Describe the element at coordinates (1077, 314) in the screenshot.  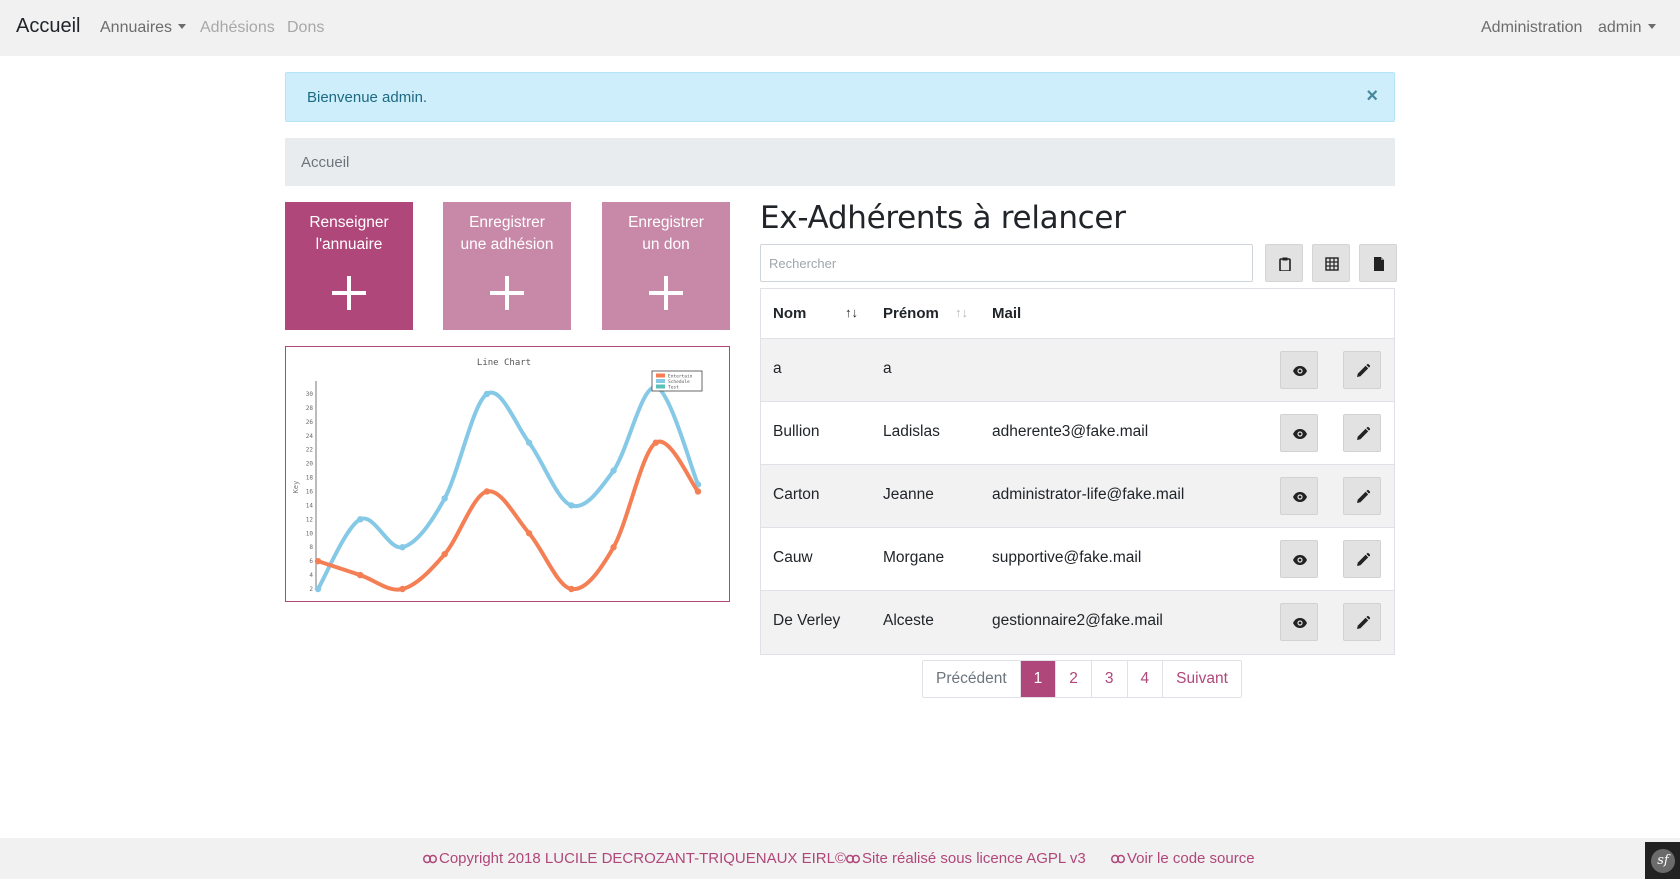
I see `table-header: Nom ↑↓ Prénom ↑↓ Mail` at that location.